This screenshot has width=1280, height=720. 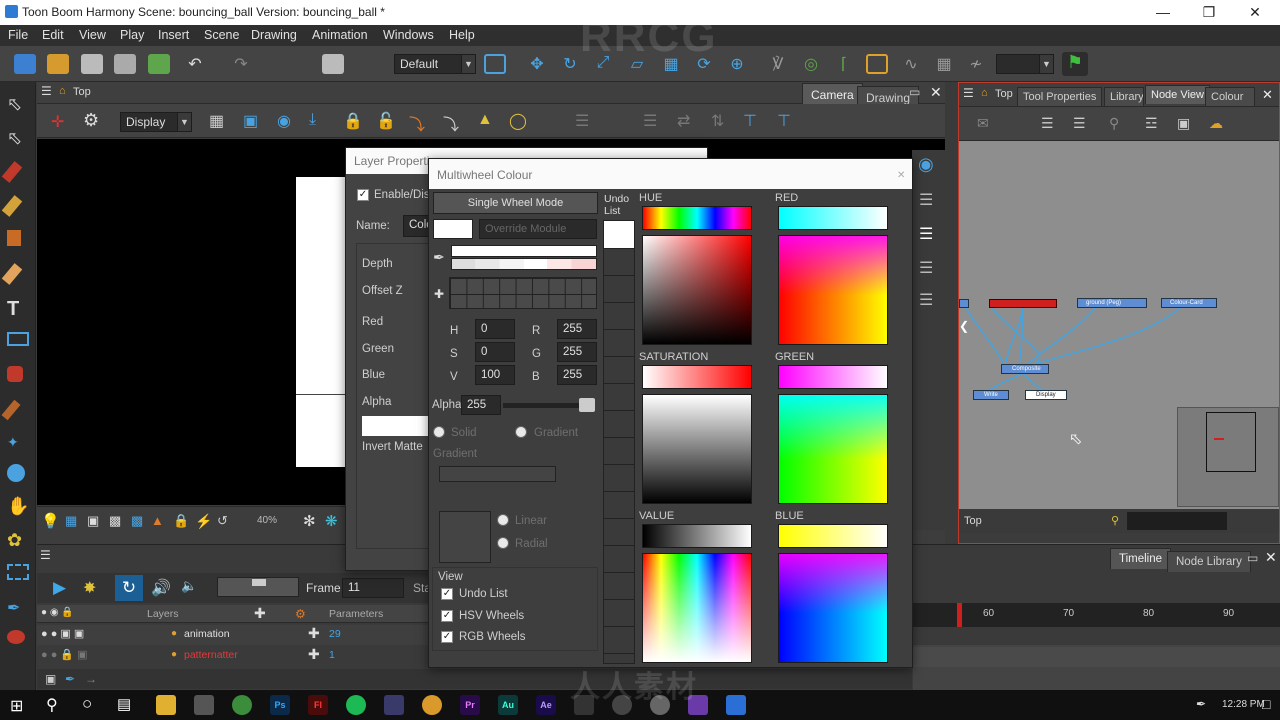 I want to click on tab-node-library: Node Library, so click(x=1209, y=561).